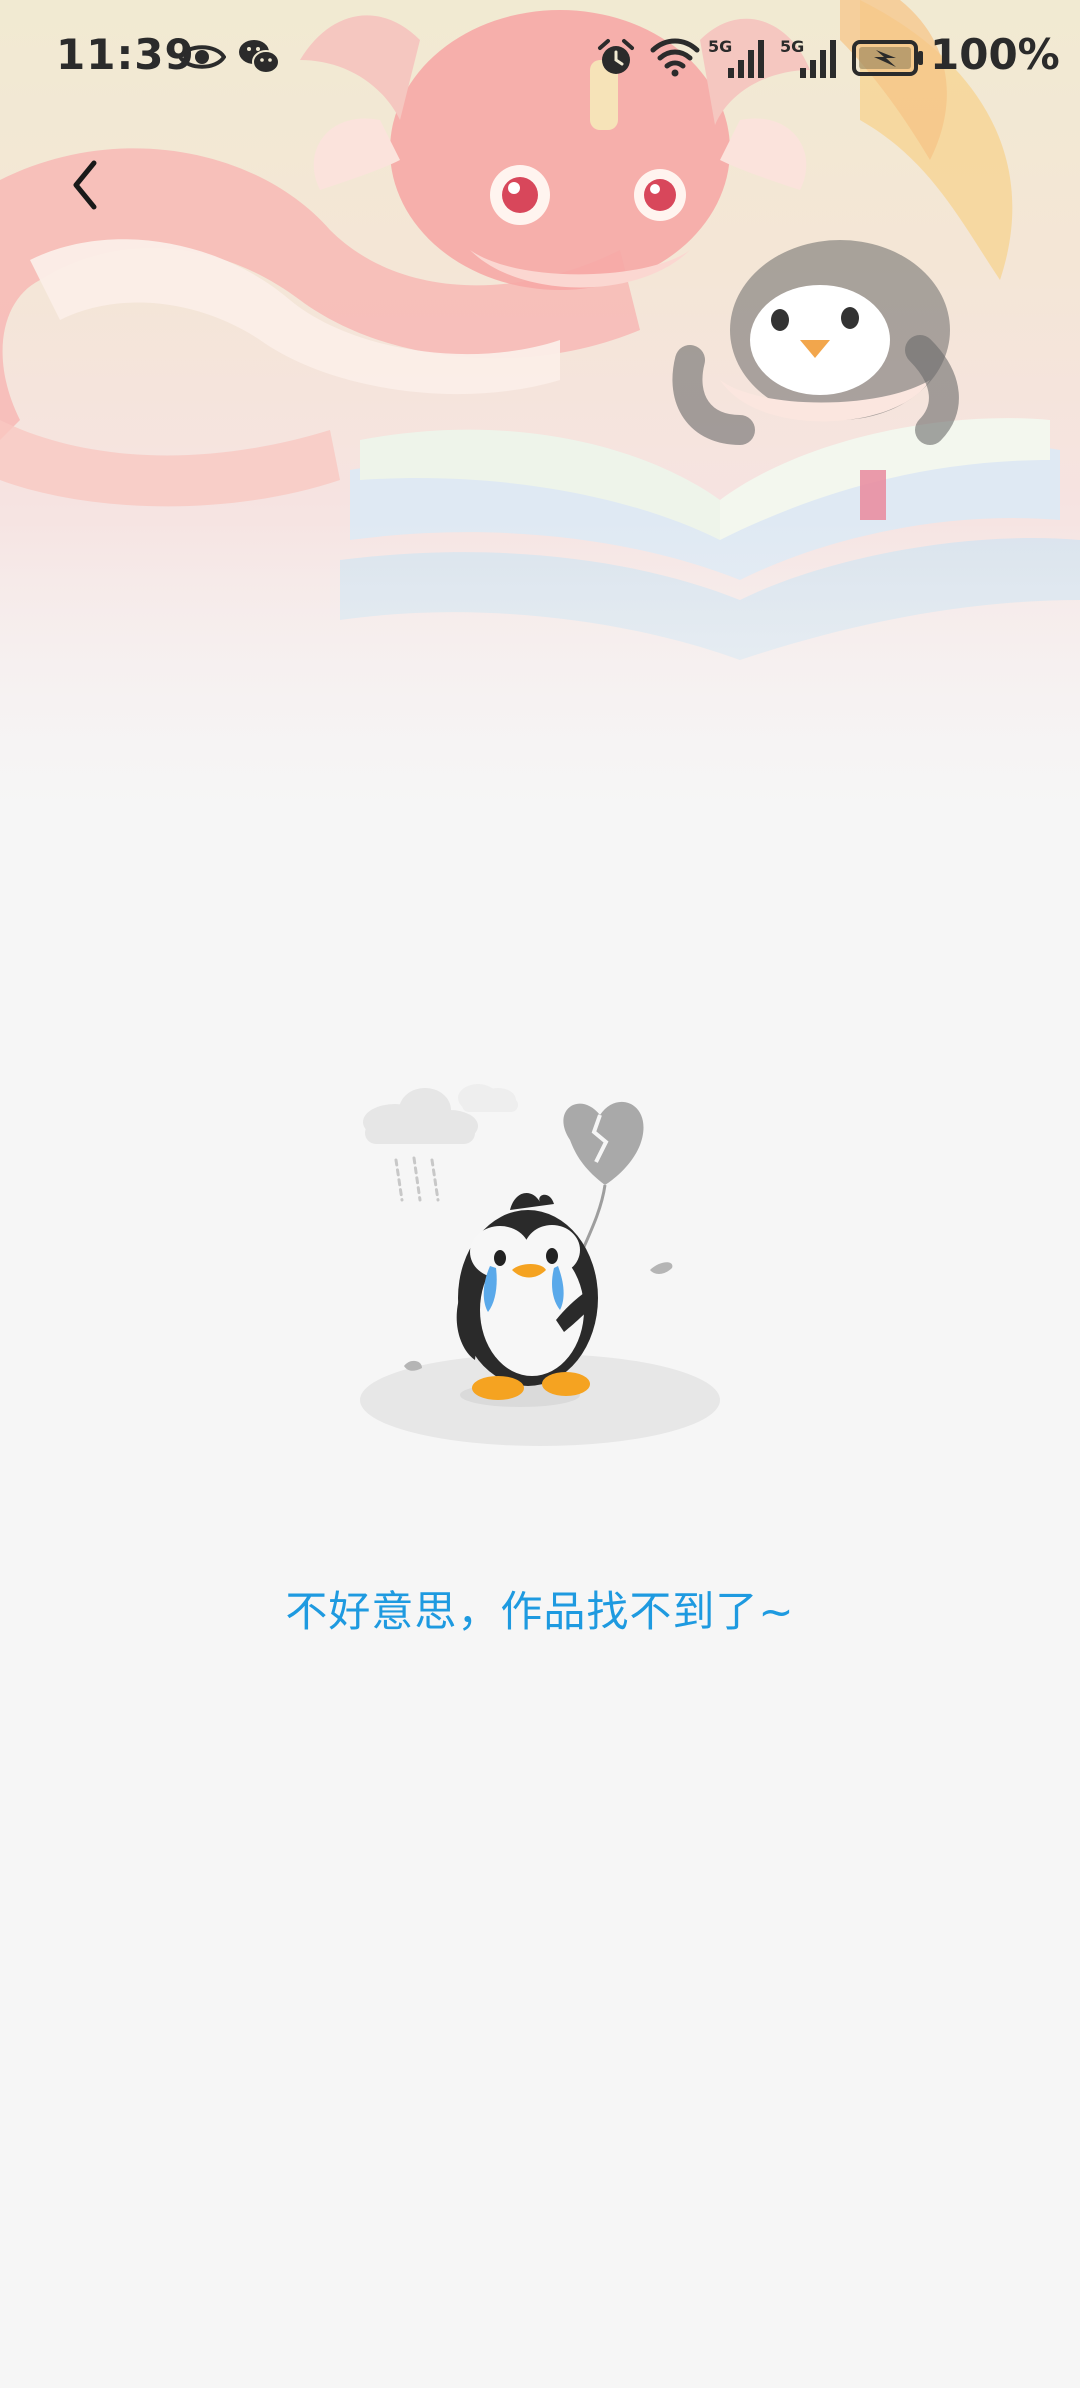  I want to click on back-button, so click(85, 185).